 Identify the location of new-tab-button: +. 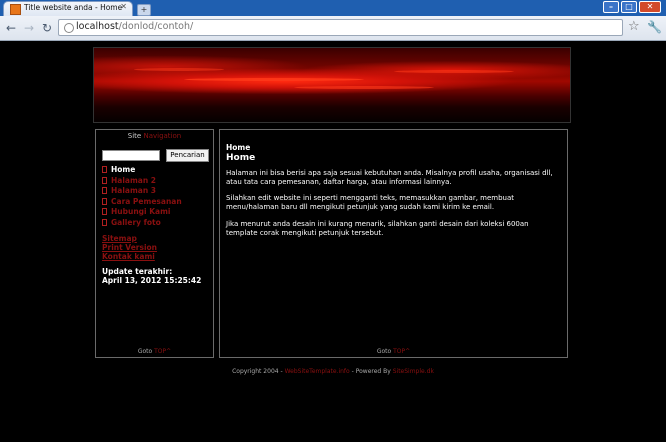
(144, 10).